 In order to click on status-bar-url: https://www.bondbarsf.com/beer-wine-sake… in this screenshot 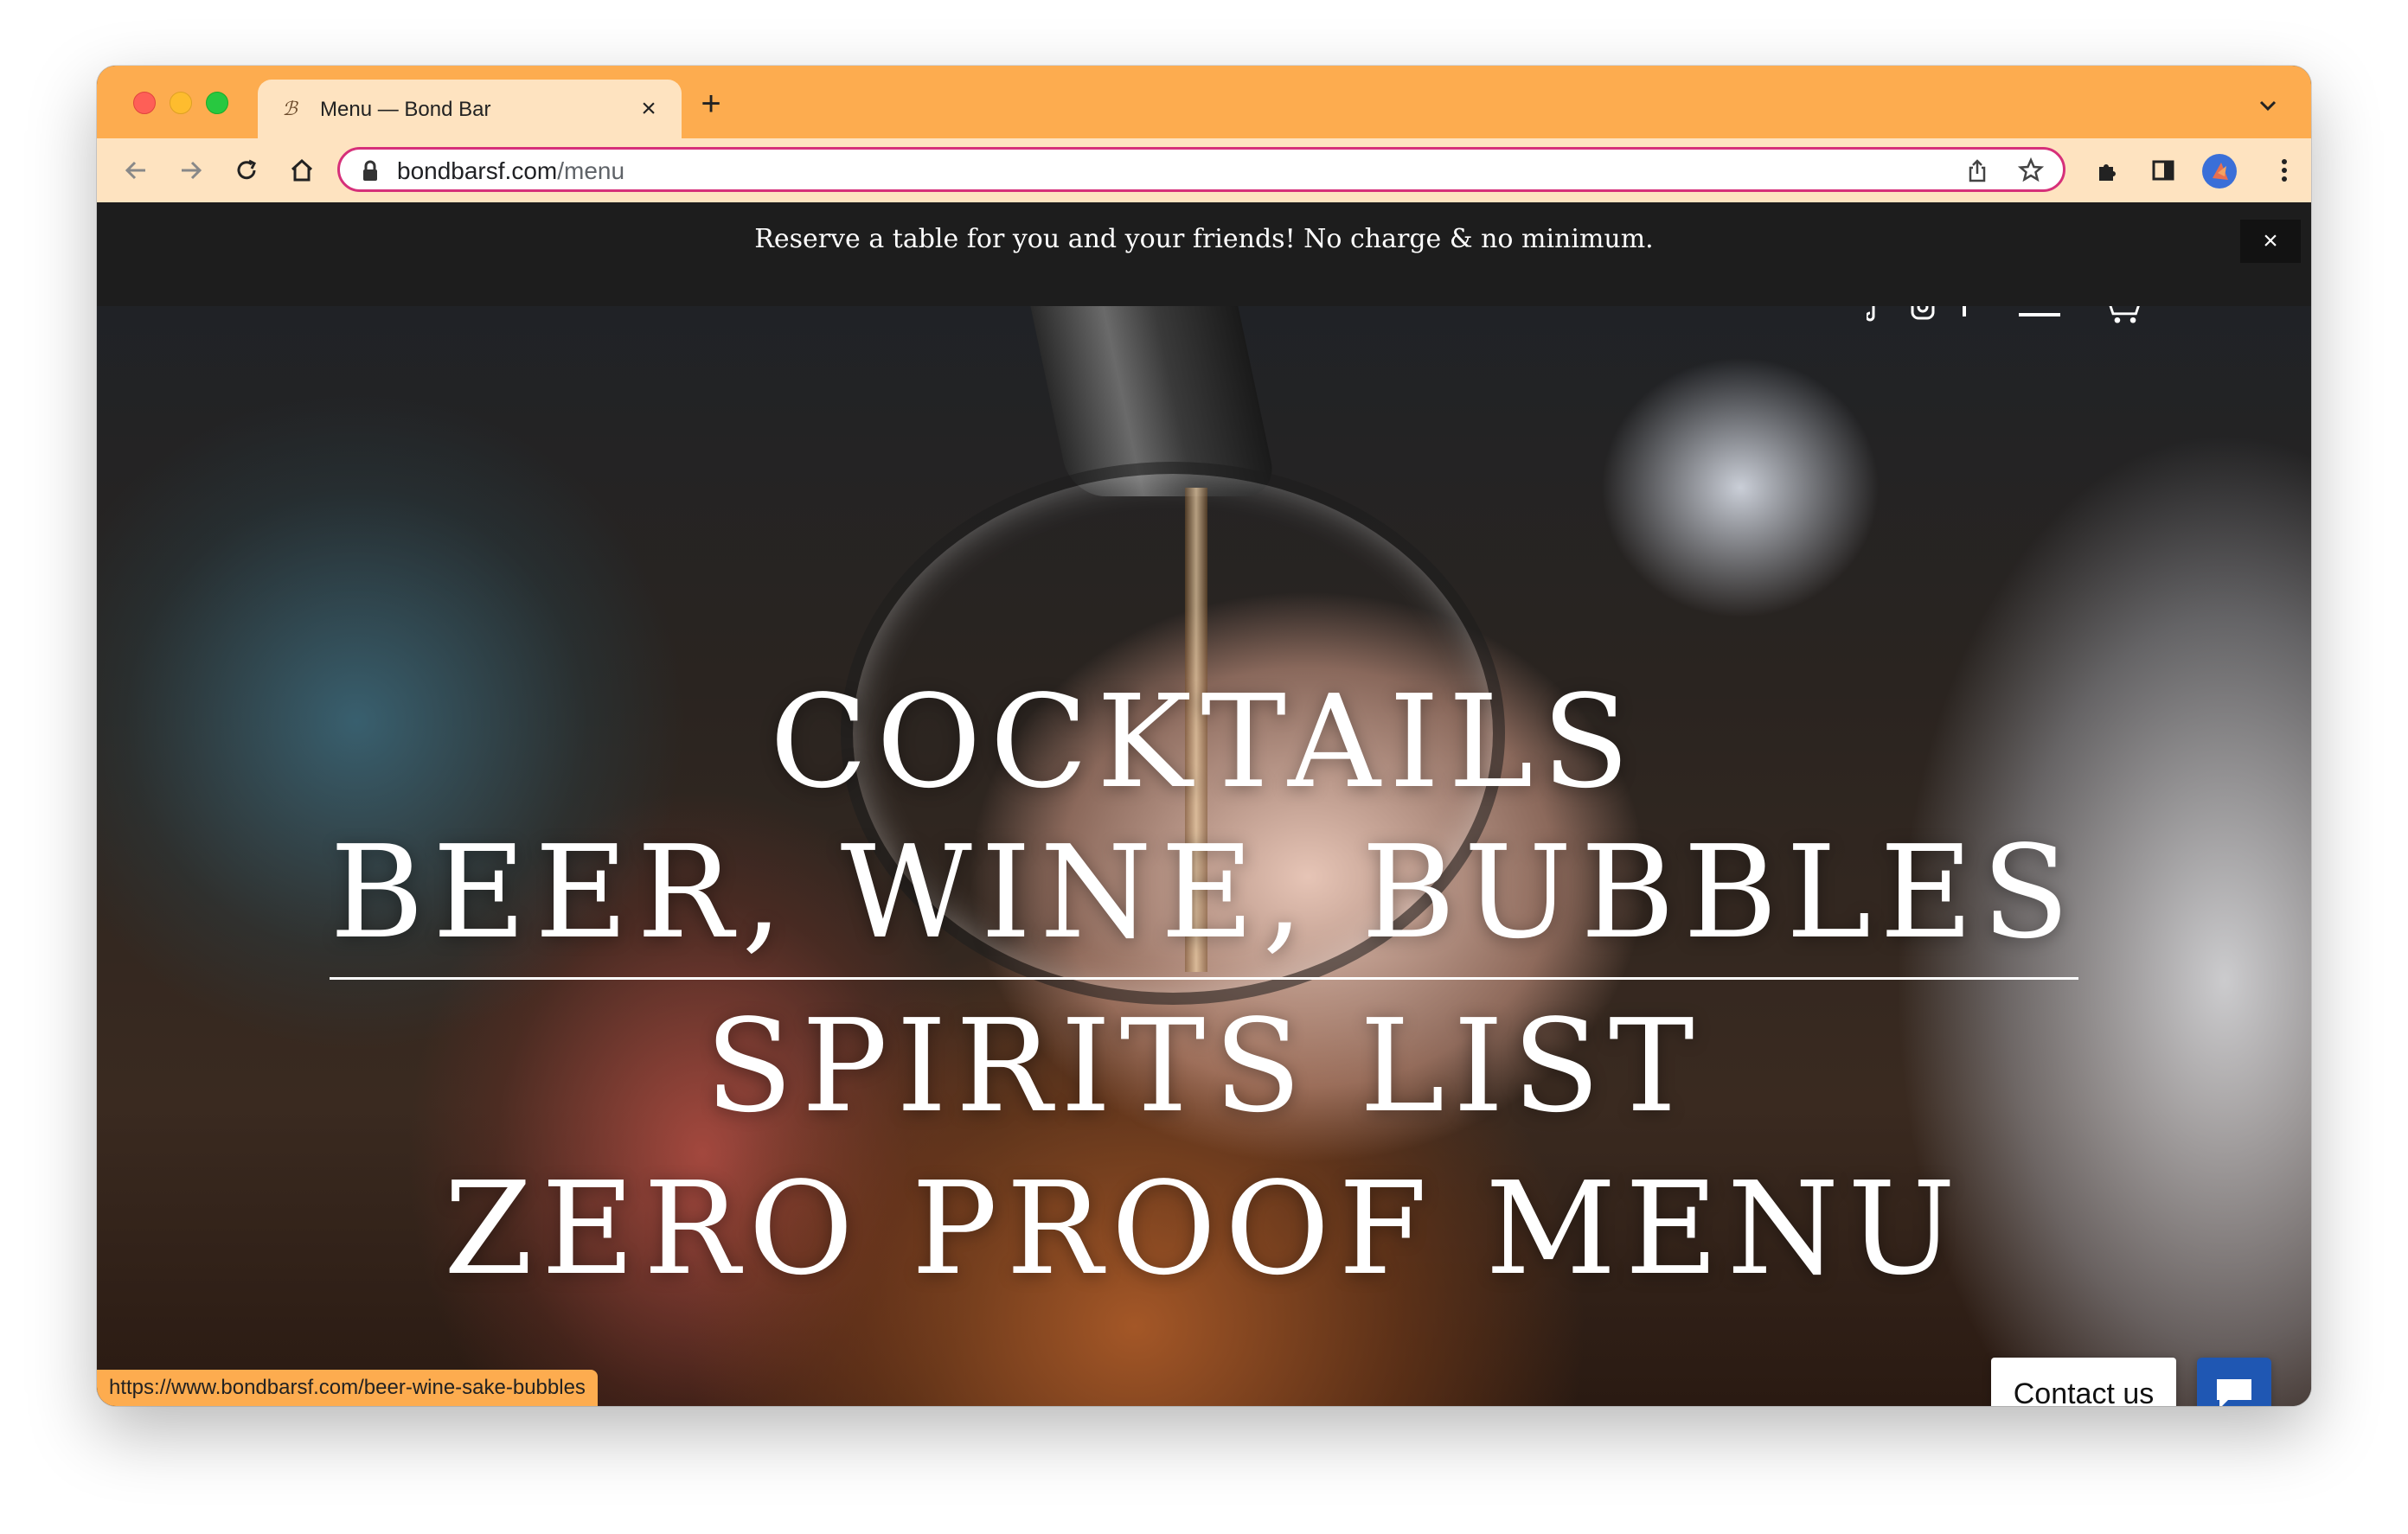, I will do `click(347, 1388)`.